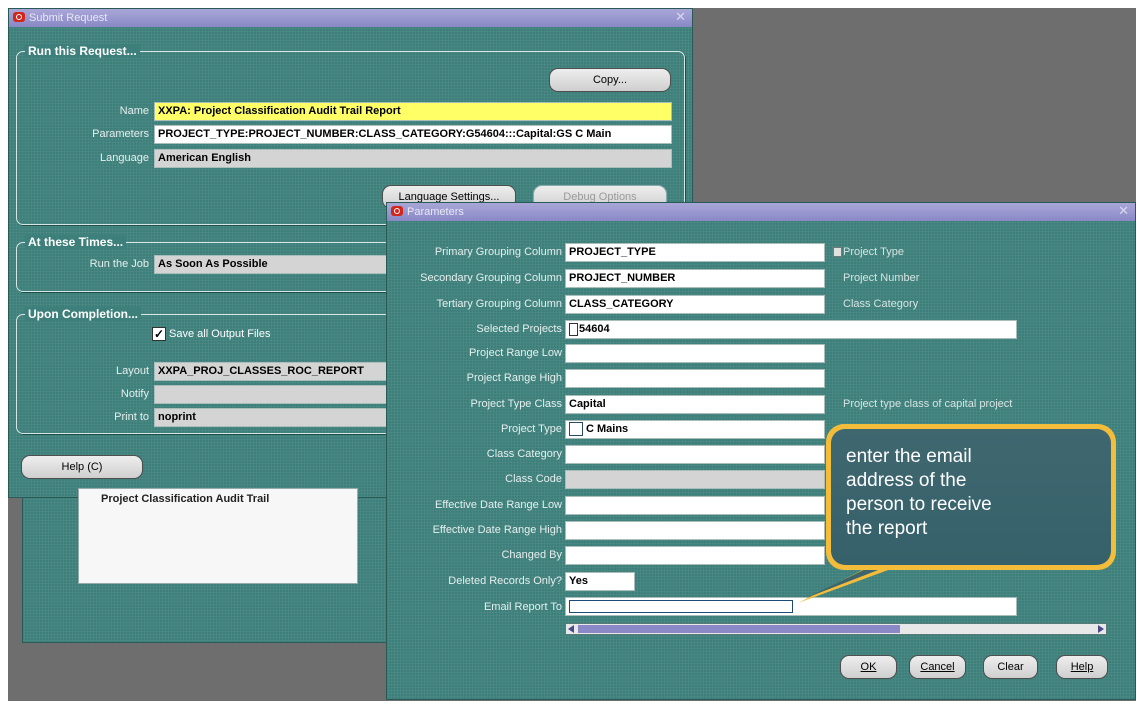 This screenshot has height=710, width=1137. What do you see at coordinates (695, 479) in the screenshot?
I see `class-code-field` at bounding box center [695, 479].